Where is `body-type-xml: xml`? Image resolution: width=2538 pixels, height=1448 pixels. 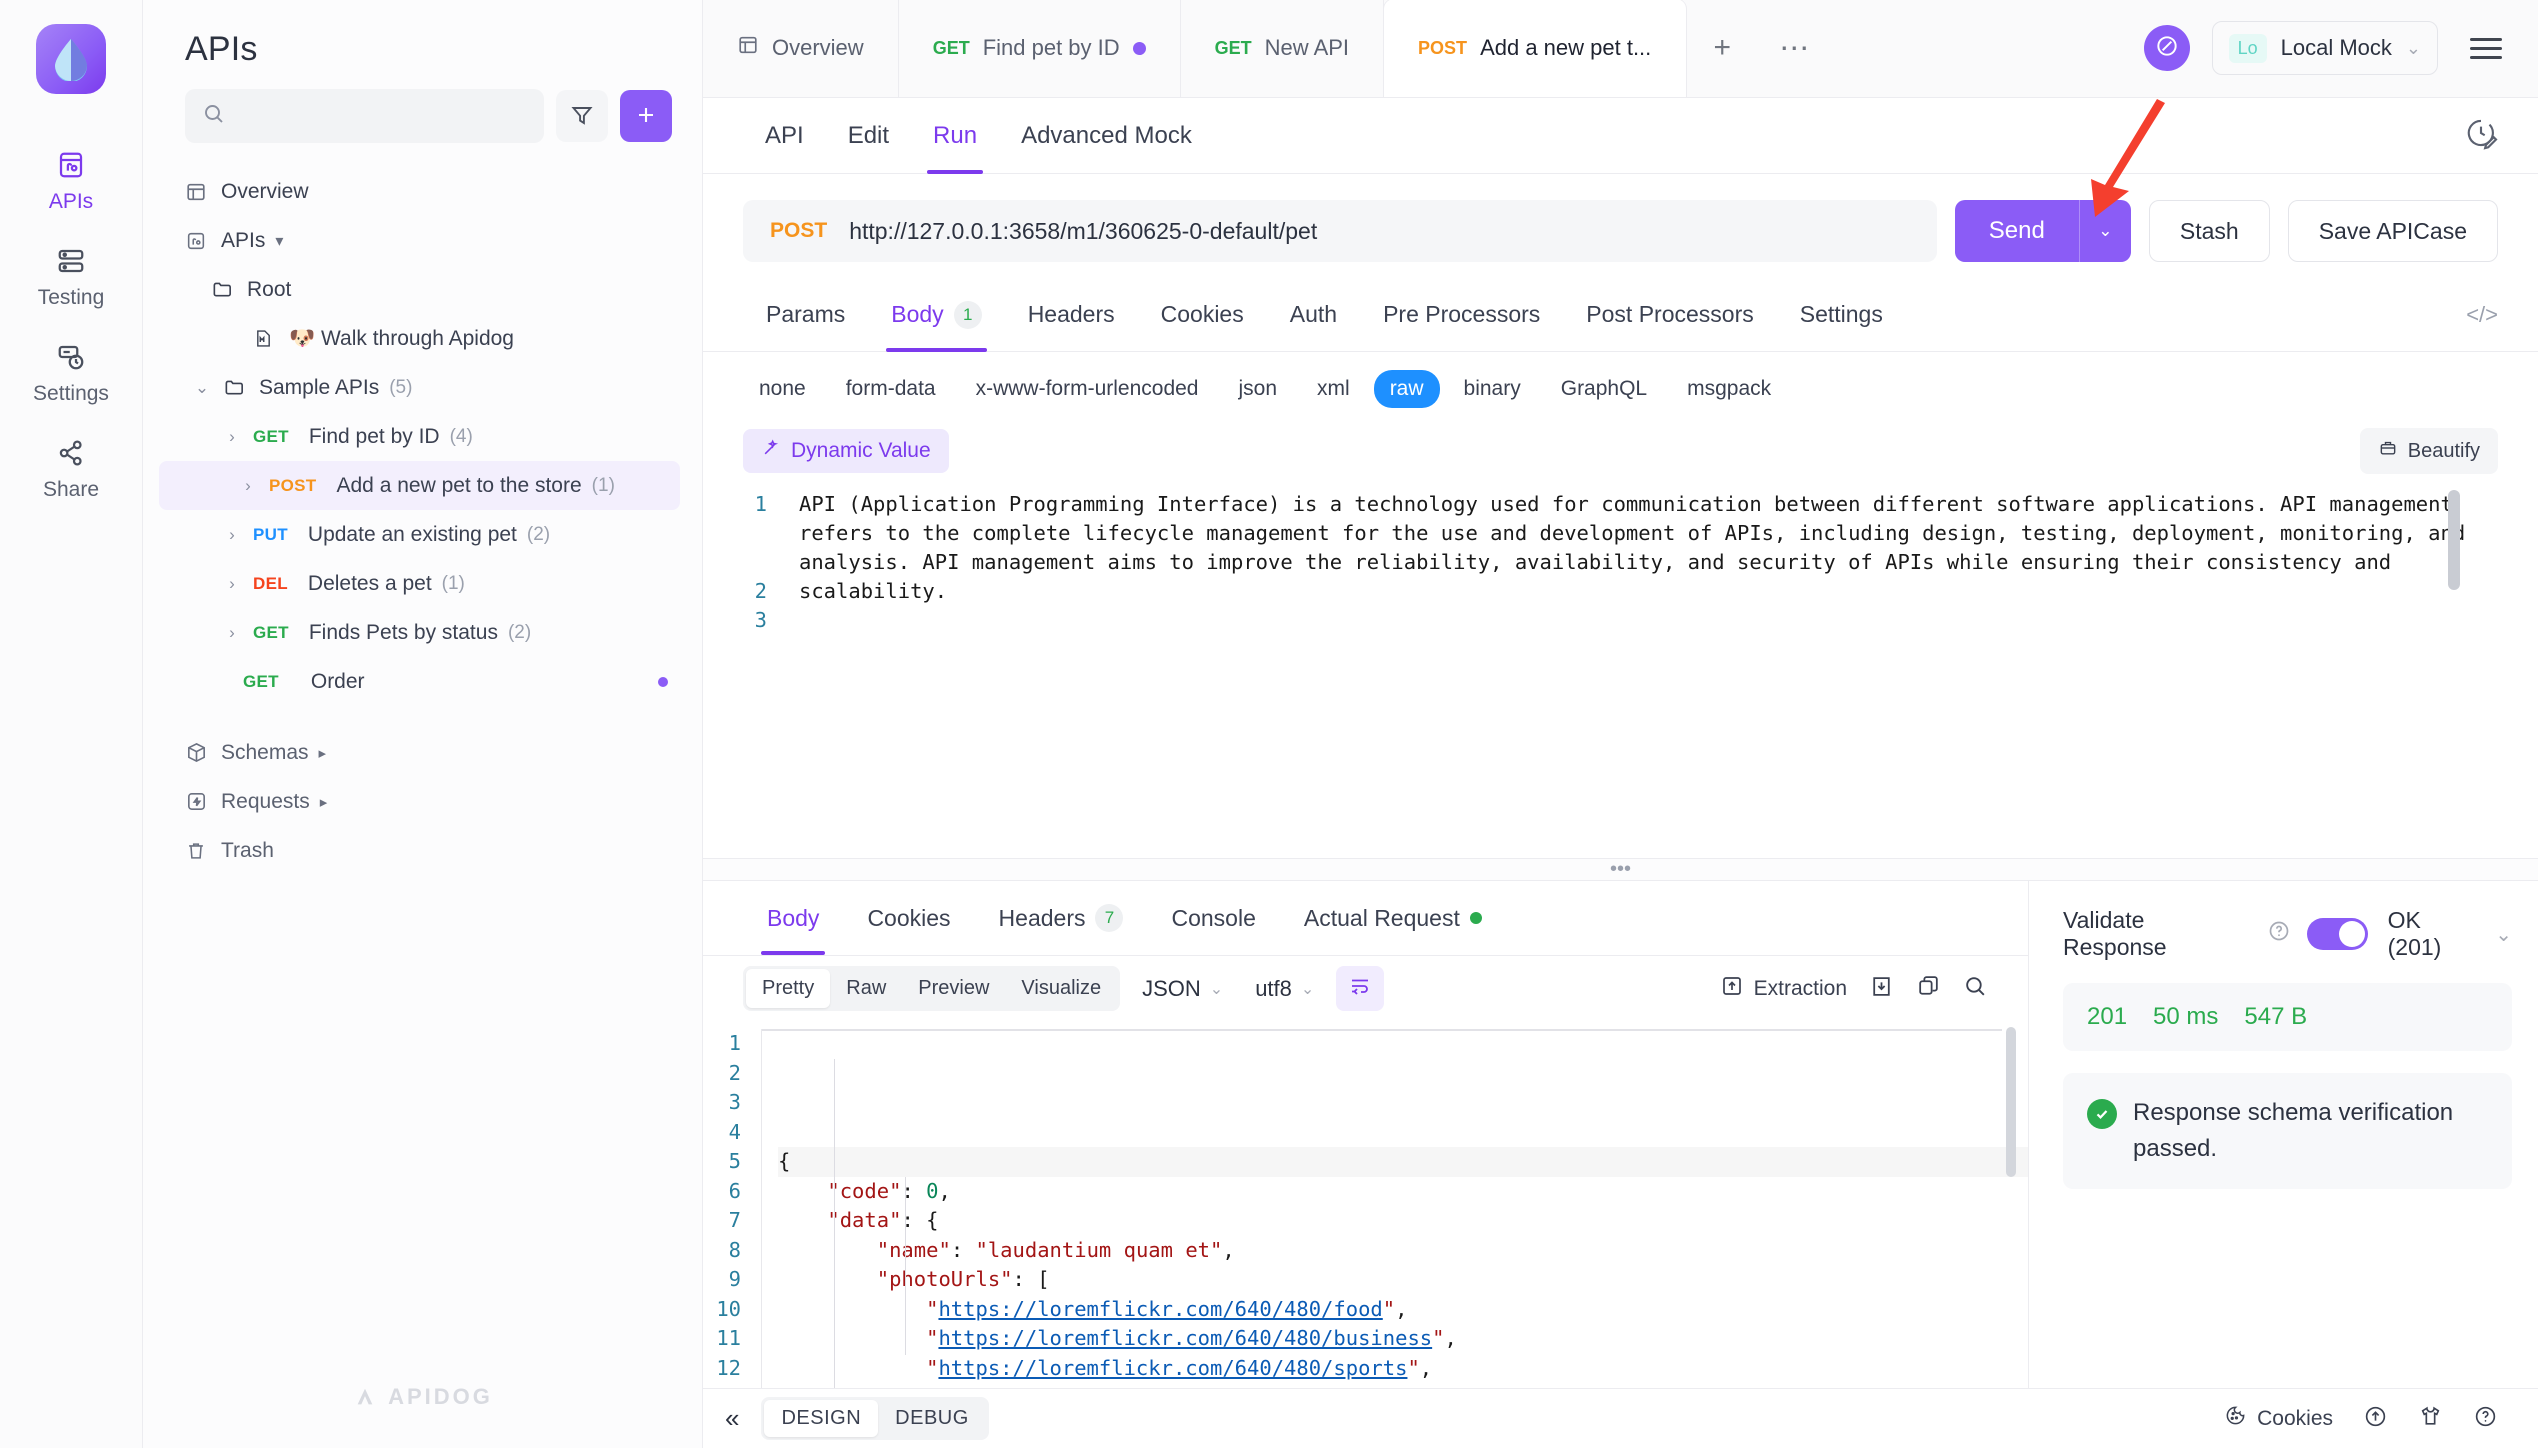 body-type-xml: xml is located at coordinates (1333, 389).